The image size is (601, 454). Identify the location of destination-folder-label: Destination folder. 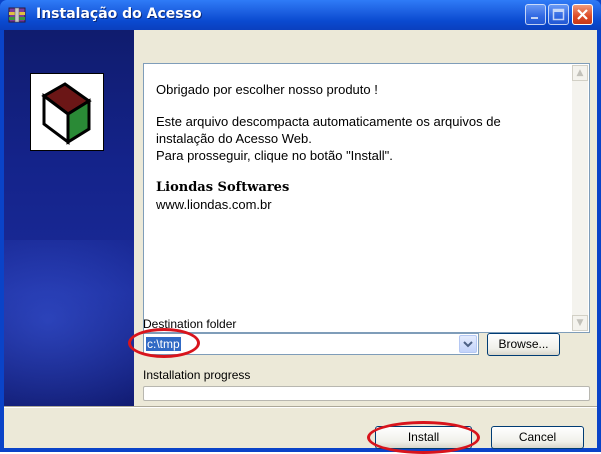
(190, 324).